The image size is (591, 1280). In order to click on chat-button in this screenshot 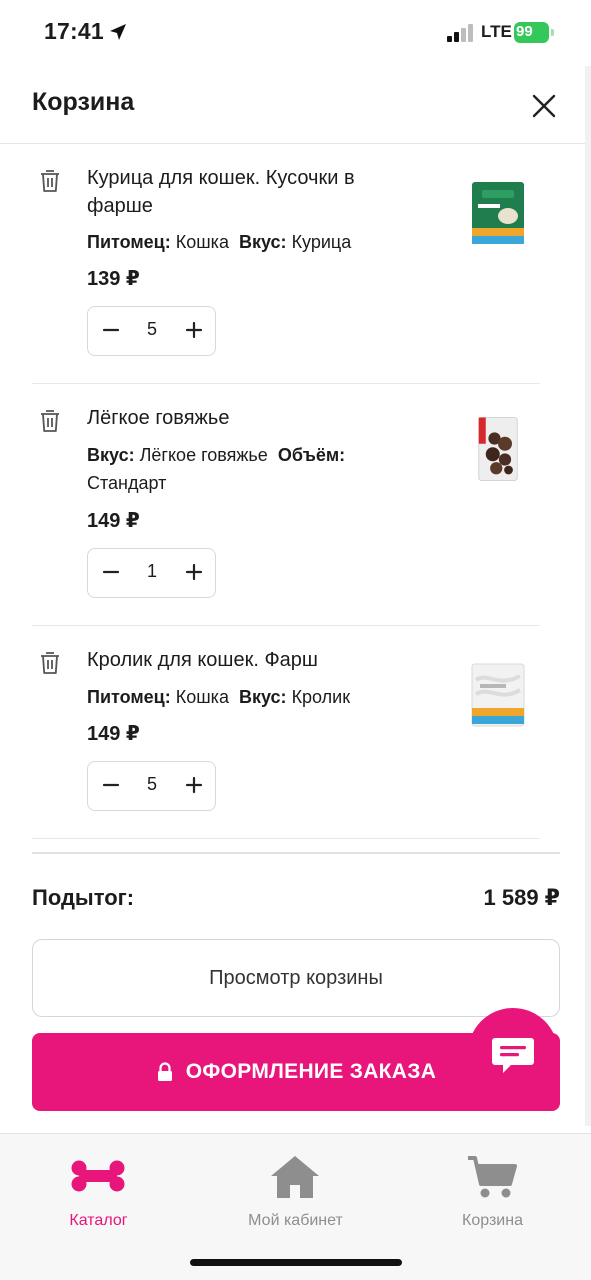, I will do `click(513, 1053)`.